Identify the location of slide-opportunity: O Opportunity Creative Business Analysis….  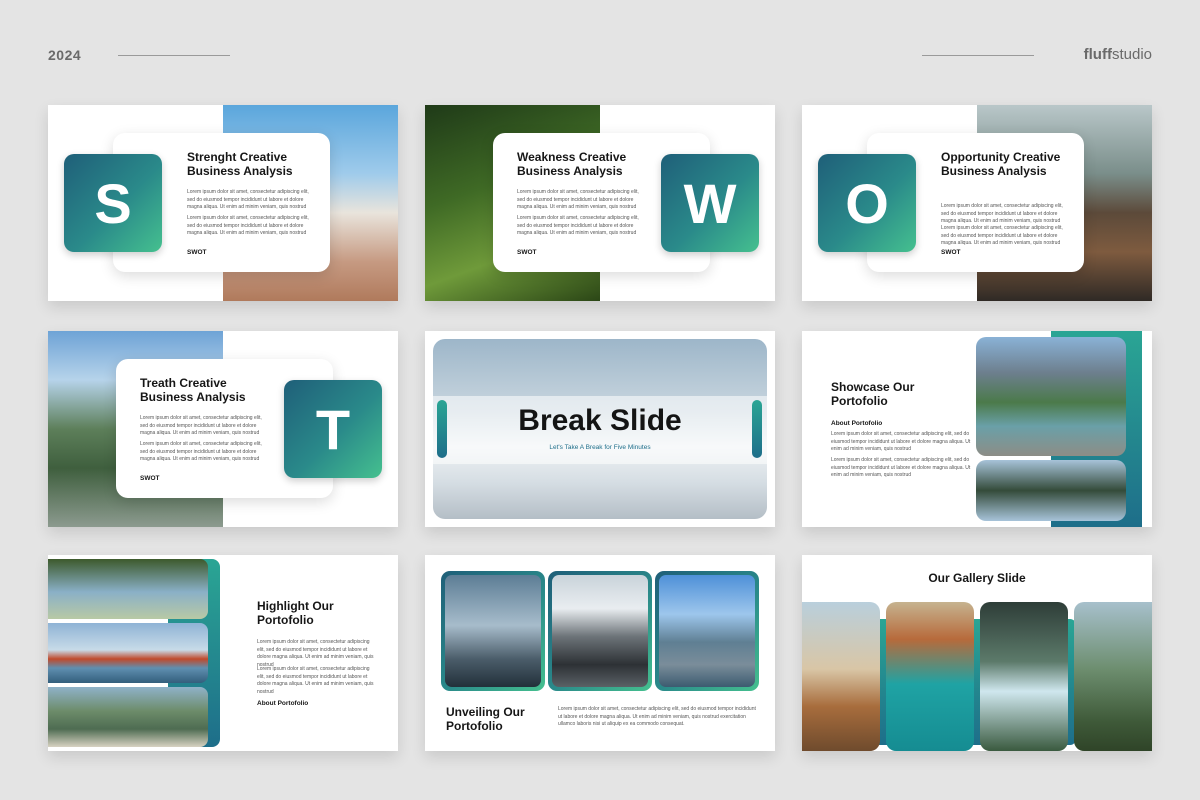
(977, 203).